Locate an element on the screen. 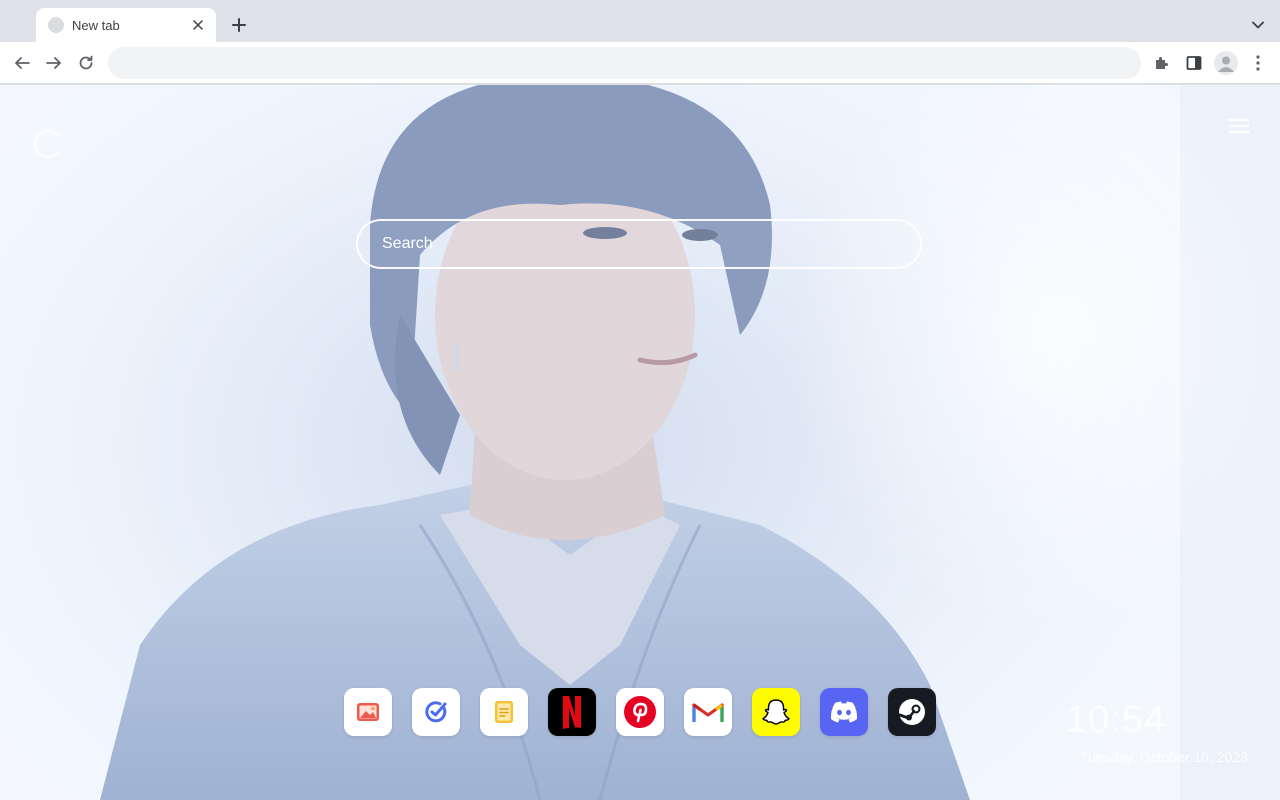  shortcut-photos is located at coordinates (368, 712).